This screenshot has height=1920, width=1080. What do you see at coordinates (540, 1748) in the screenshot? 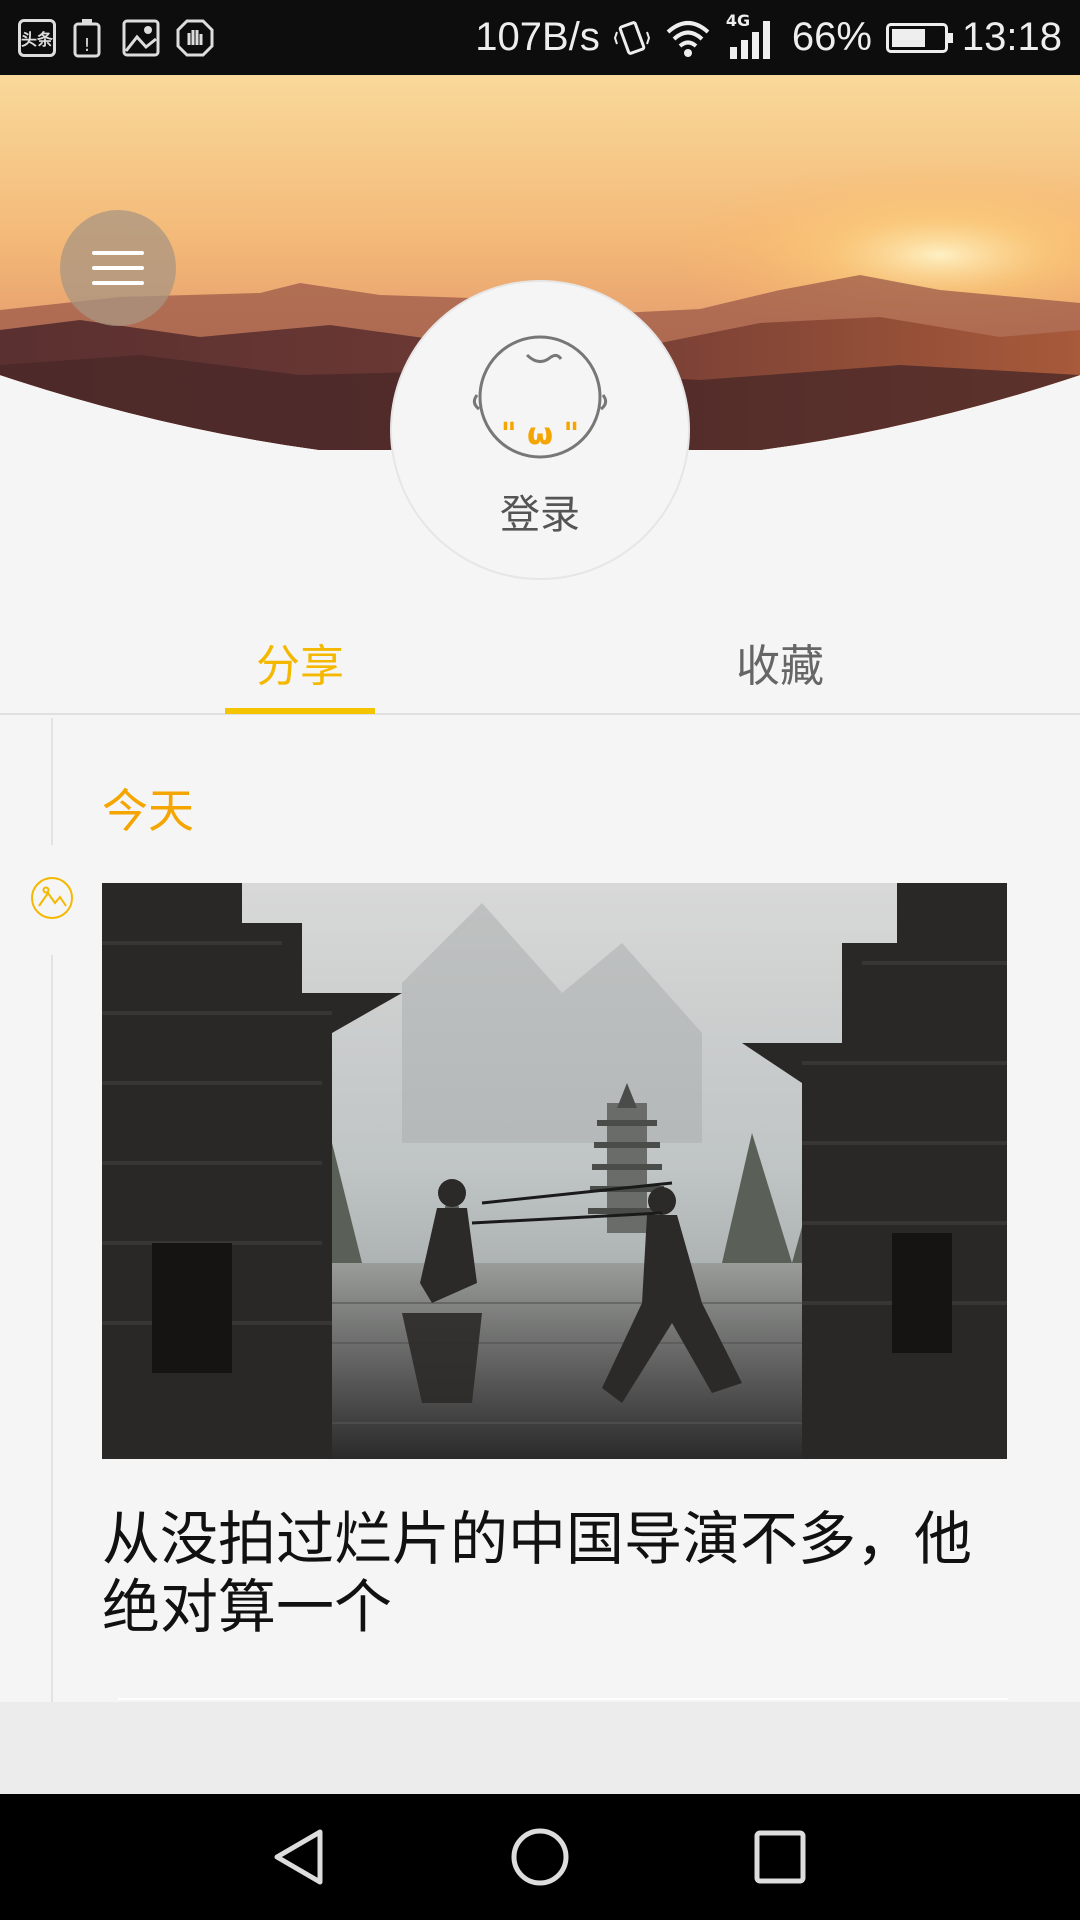
I see `content-bottom-area` at bounding box center [540, 1748].